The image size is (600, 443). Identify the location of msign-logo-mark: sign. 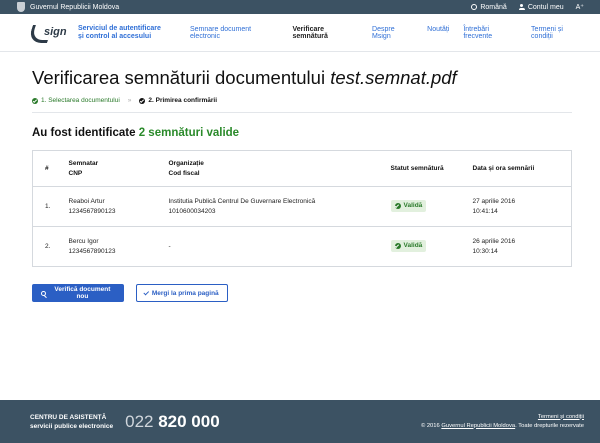
(50, 33).